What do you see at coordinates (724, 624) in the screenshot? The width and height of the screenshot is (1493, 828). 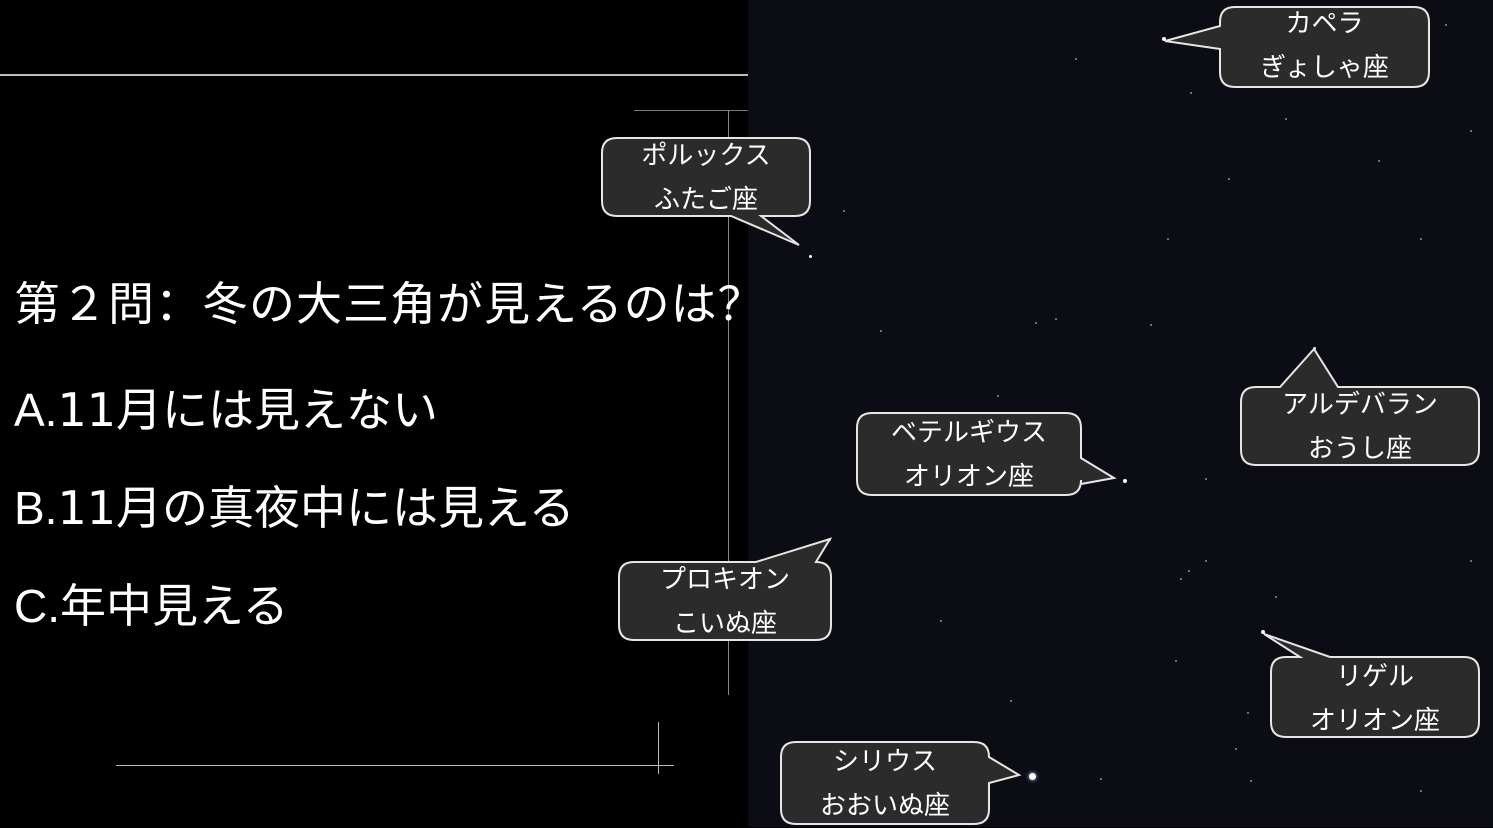 I see `constellation-name: こいぬ座` at bounding box center [724, 624].